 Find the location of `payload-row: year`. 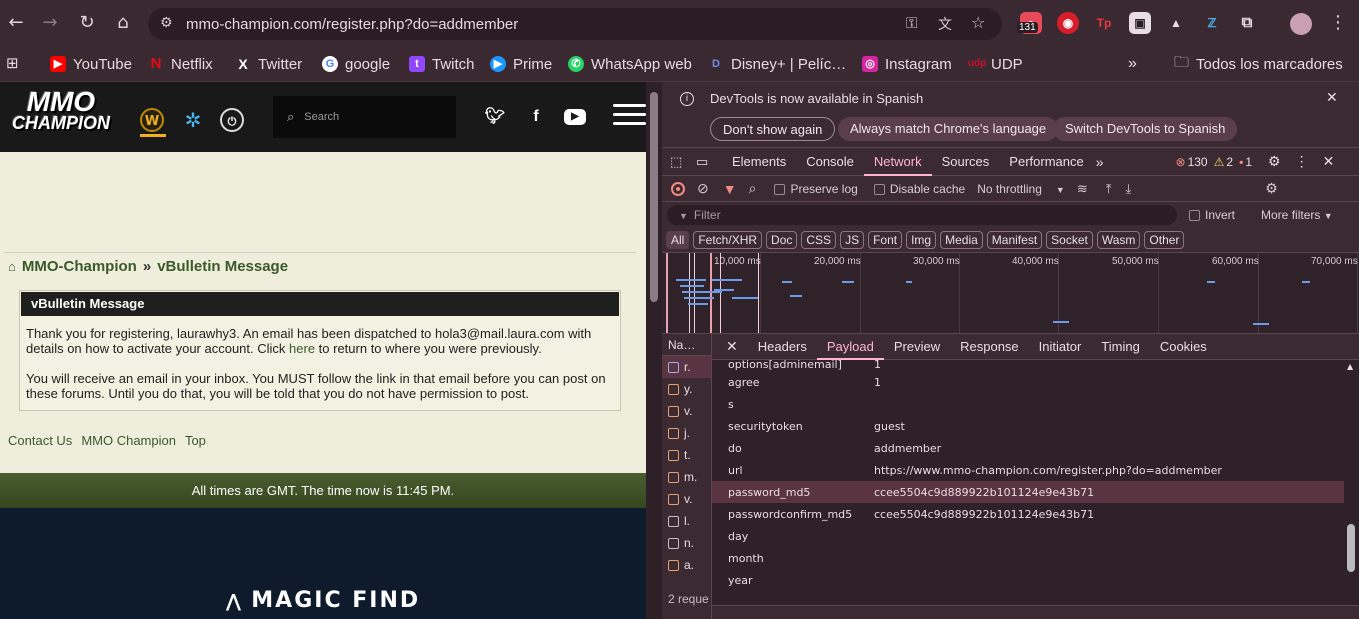

payload-row: year is located at coordinates (1028, 580).